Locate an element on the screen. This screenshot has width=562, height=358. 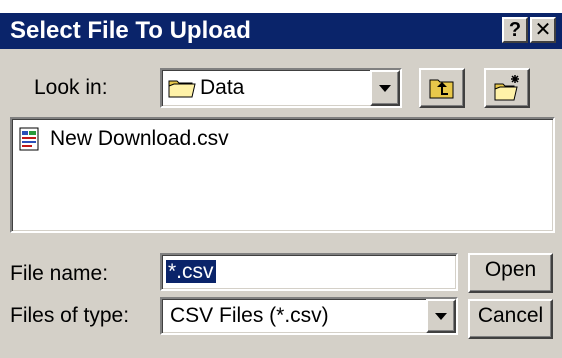
folder-icon is located at coordinates (182, 90).